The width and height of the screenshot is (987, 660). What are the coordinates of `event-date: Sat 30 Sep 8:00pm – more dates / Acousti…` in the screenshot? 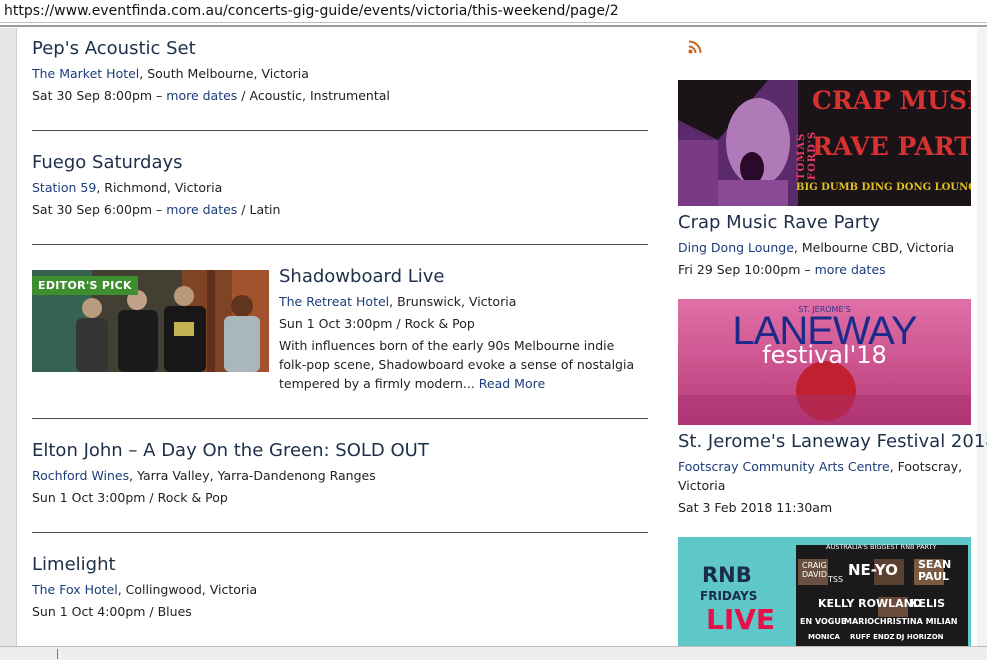 It's located at (211, 95).